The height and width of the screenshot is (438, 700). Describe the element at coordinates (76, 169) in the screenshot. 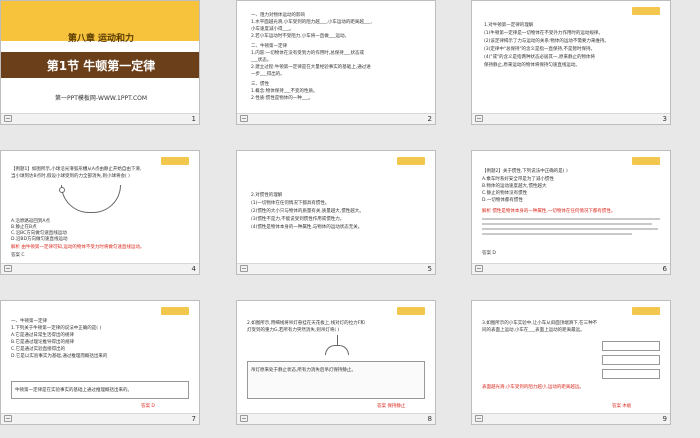

I see `question-line: 【例题1】如图所示,小球沿光滑弧形槽从A点由静止开始自由下滑,` at that location.